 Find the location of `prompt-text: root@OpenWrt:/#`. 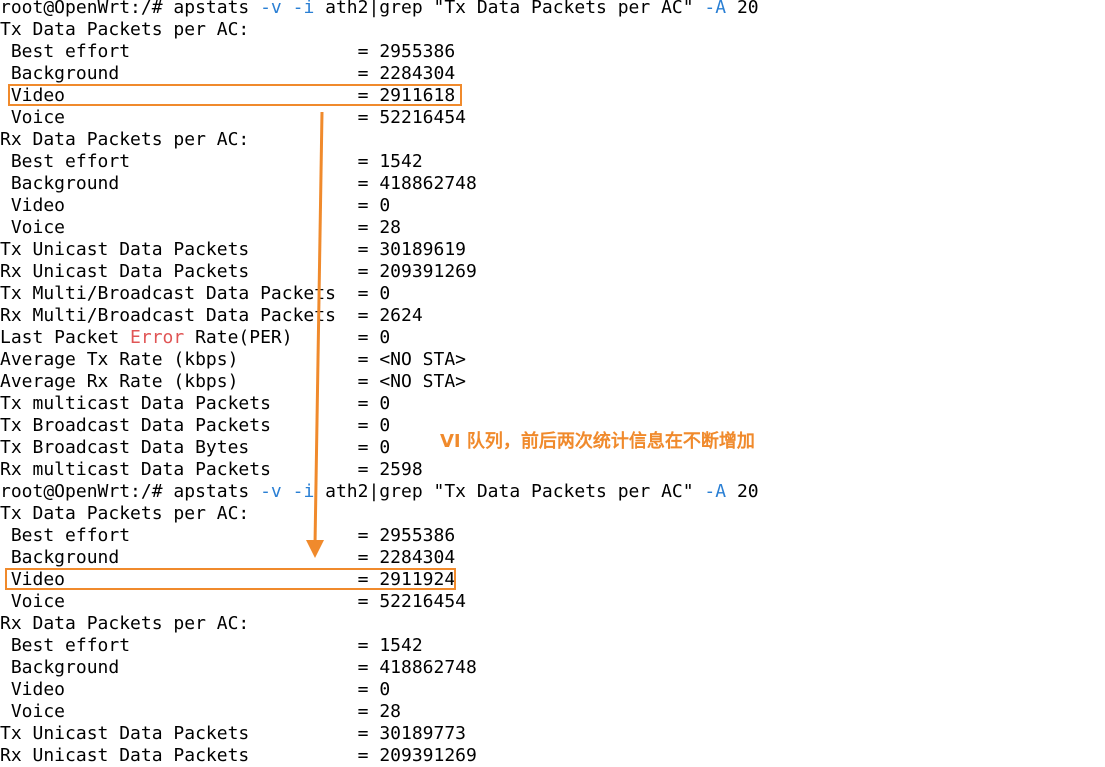

prompt-text: root@OpenWrt:/# is located at coordinates (87, 491).